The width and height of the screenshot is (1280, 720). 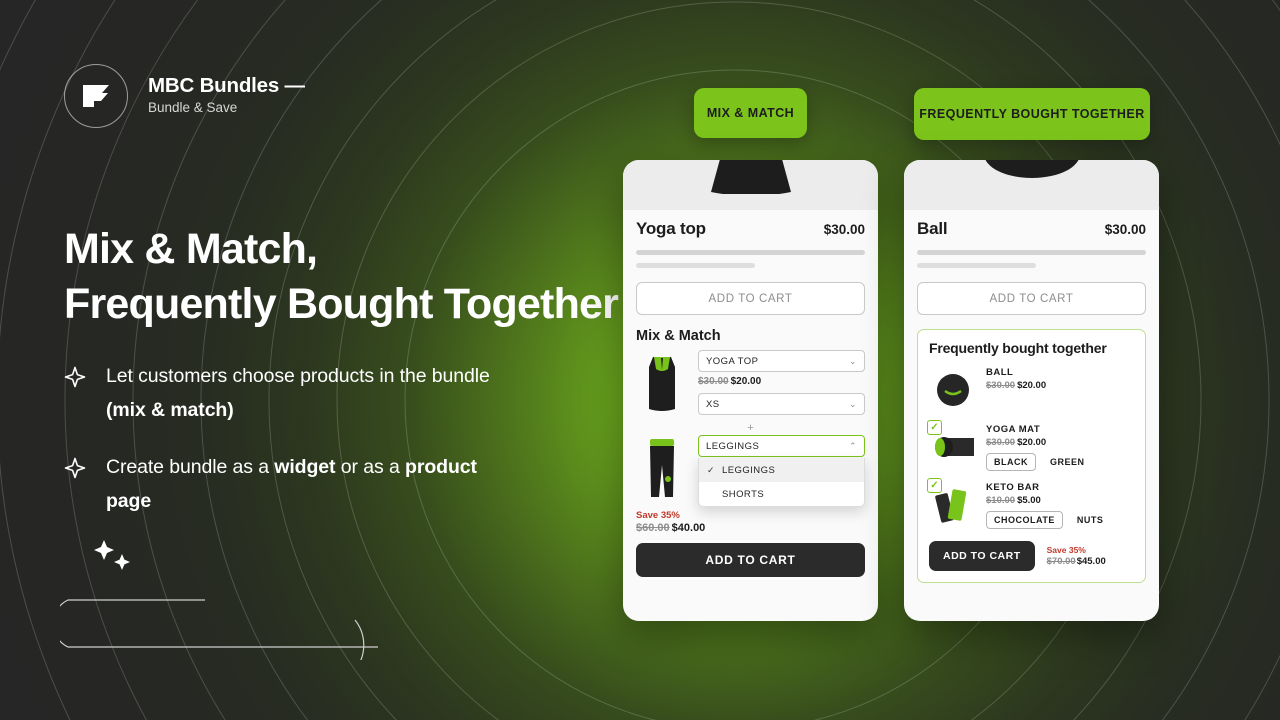 I want to click on item-price-old: $10.00, so click(x=1001, y=500).